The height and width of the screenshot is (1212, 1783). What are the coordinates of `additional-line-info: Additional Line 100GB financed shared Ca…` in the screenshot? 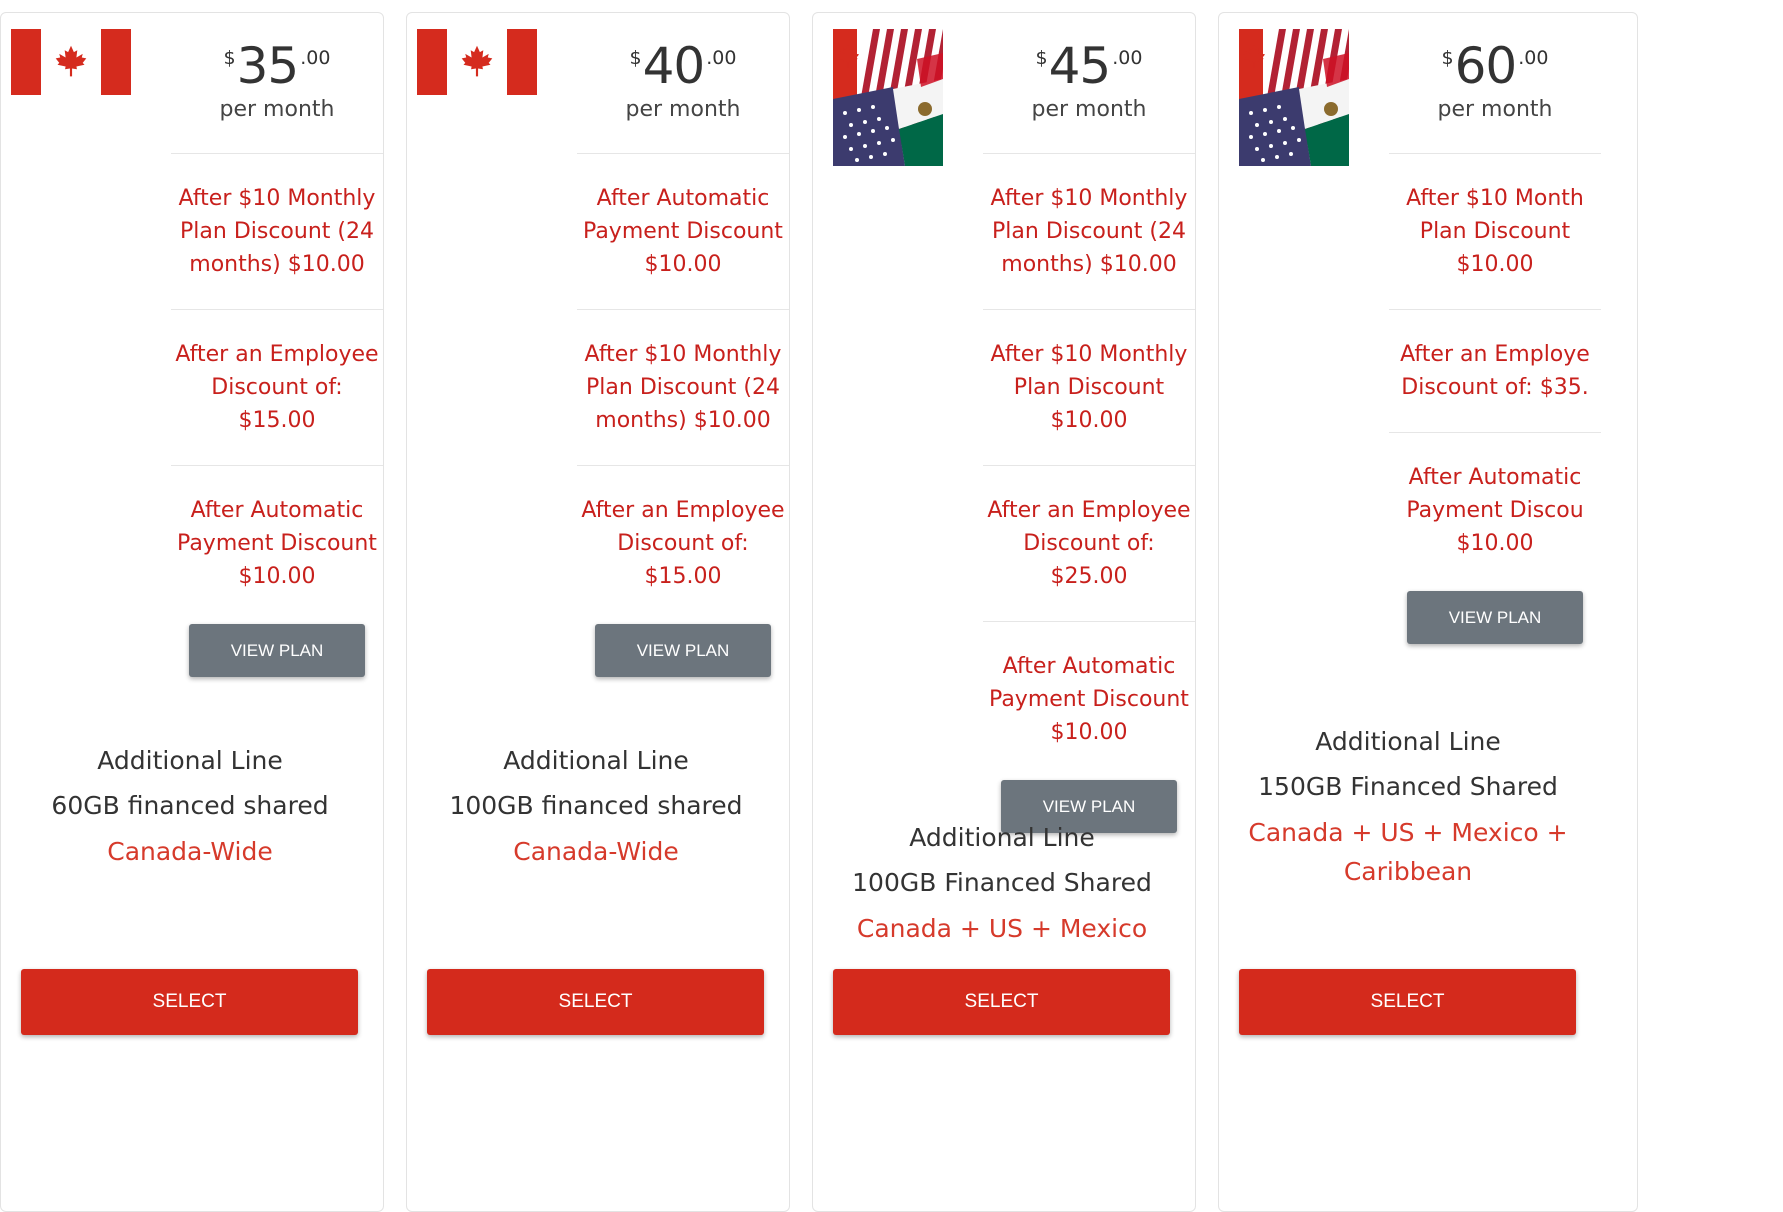 It's located at (596, 804).